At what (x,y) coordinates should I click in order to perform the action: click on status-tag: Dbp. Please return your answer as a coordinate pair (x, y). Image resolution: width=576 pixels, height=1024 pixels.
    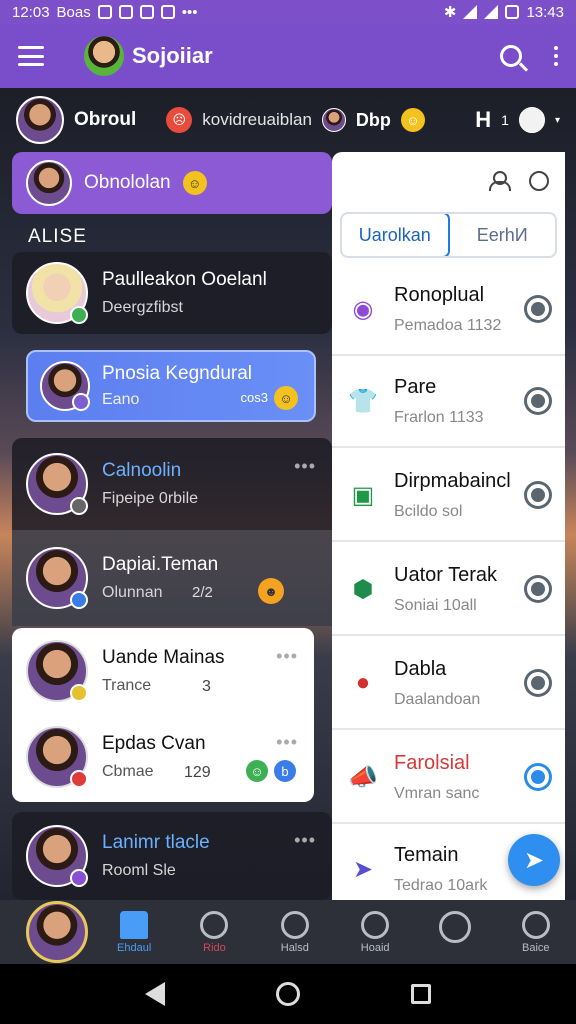
    Looking at the image, I should click on (373, 119).